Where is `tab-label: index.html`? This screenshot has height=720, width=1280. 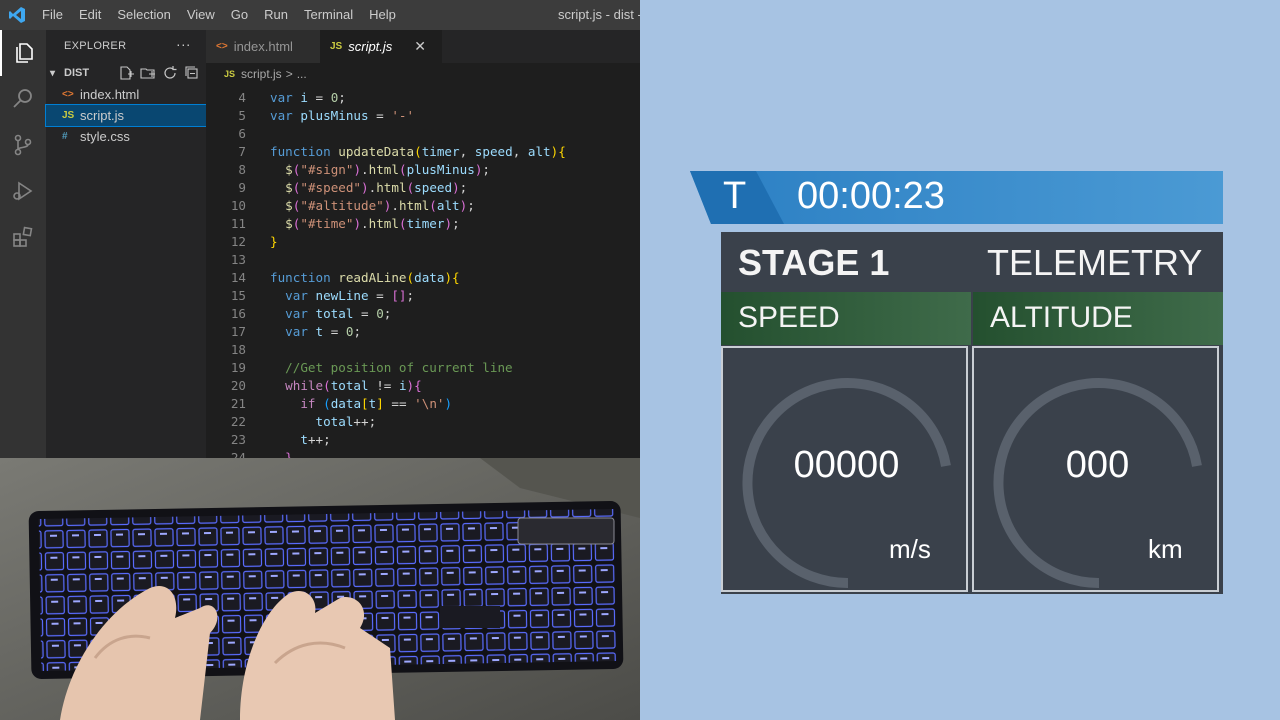 tab-label: index.html is located at coordinates (263, 46).